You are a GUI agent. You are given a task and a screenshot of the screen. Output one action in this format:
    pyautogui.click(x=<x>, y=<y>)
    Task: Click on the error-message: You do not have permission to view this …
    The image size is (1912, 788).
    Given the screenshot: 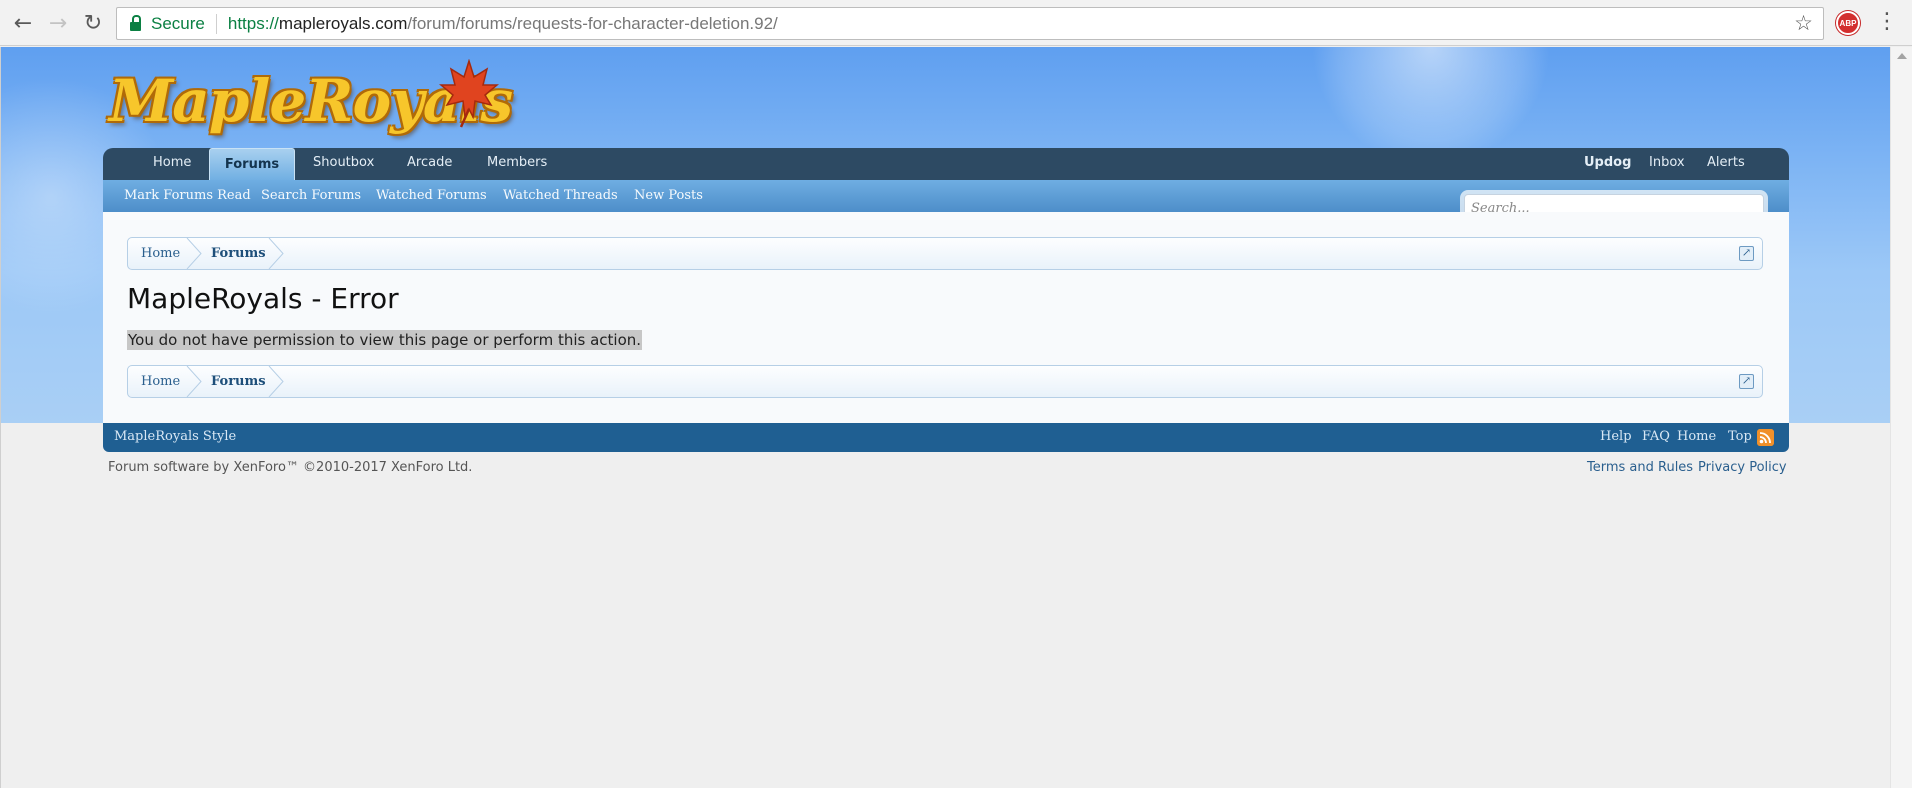 What is the action you would take?
    pyautogui.click(x=385, y=340)
    